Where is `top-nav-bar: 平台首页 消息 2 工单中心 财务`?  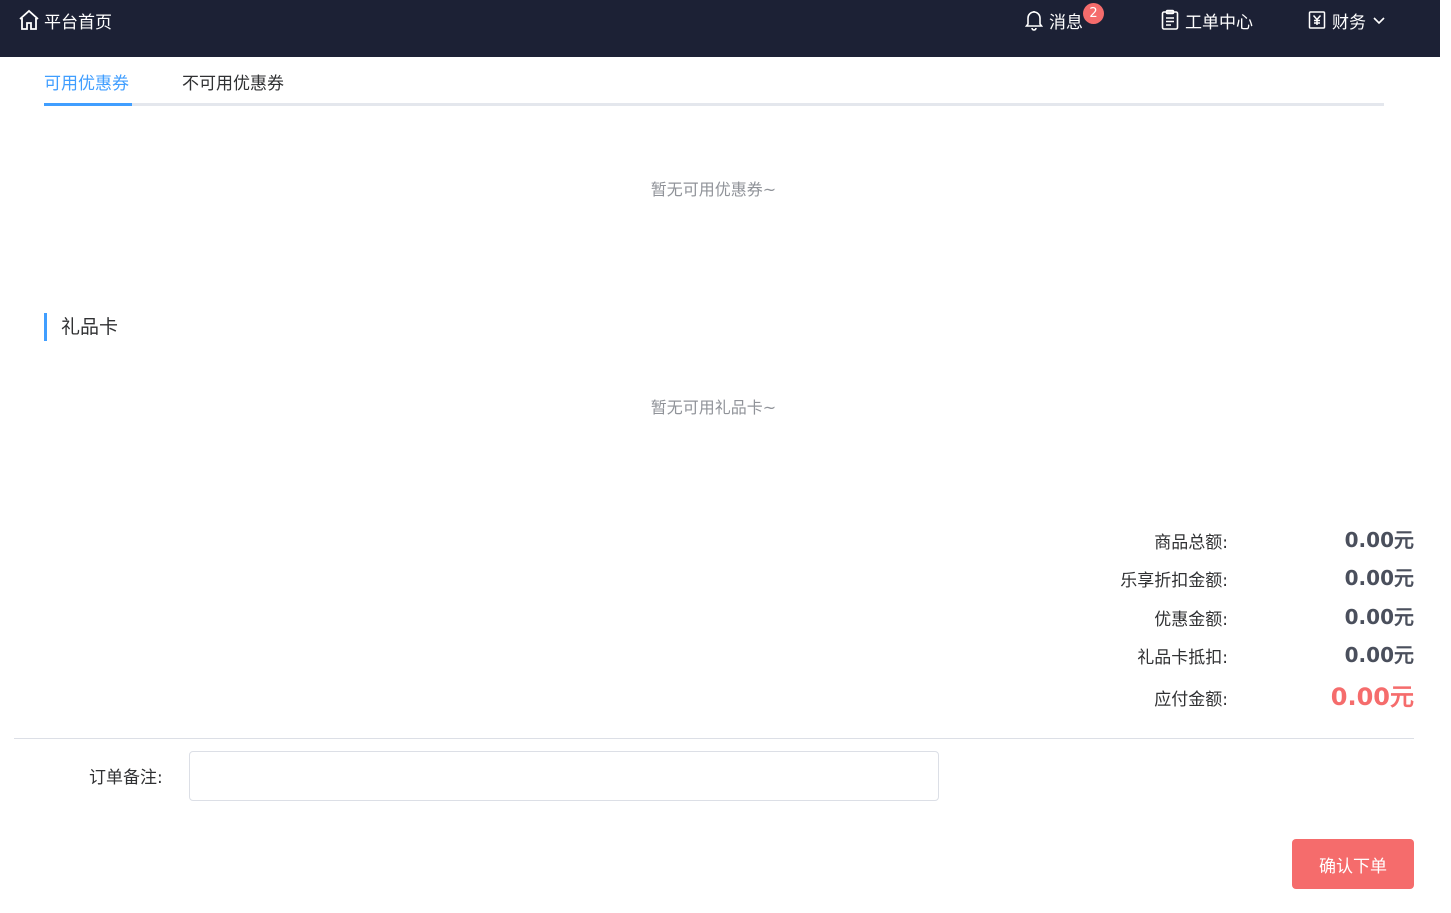 top-nav-bar: 平台首页 消息 2 工单中心 财务 is located at coordinates (720, 28).